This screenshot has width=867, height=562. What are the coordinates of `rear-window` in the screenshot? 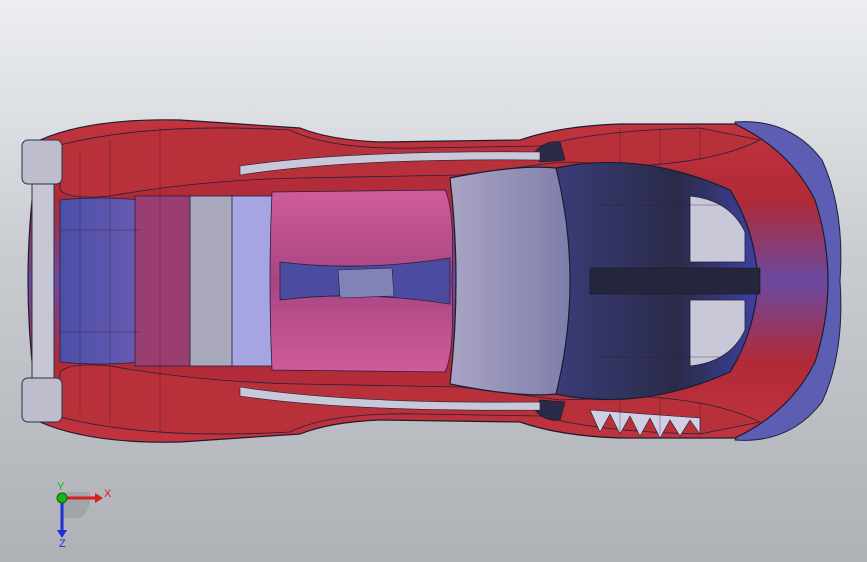 It's located at (165, 281).